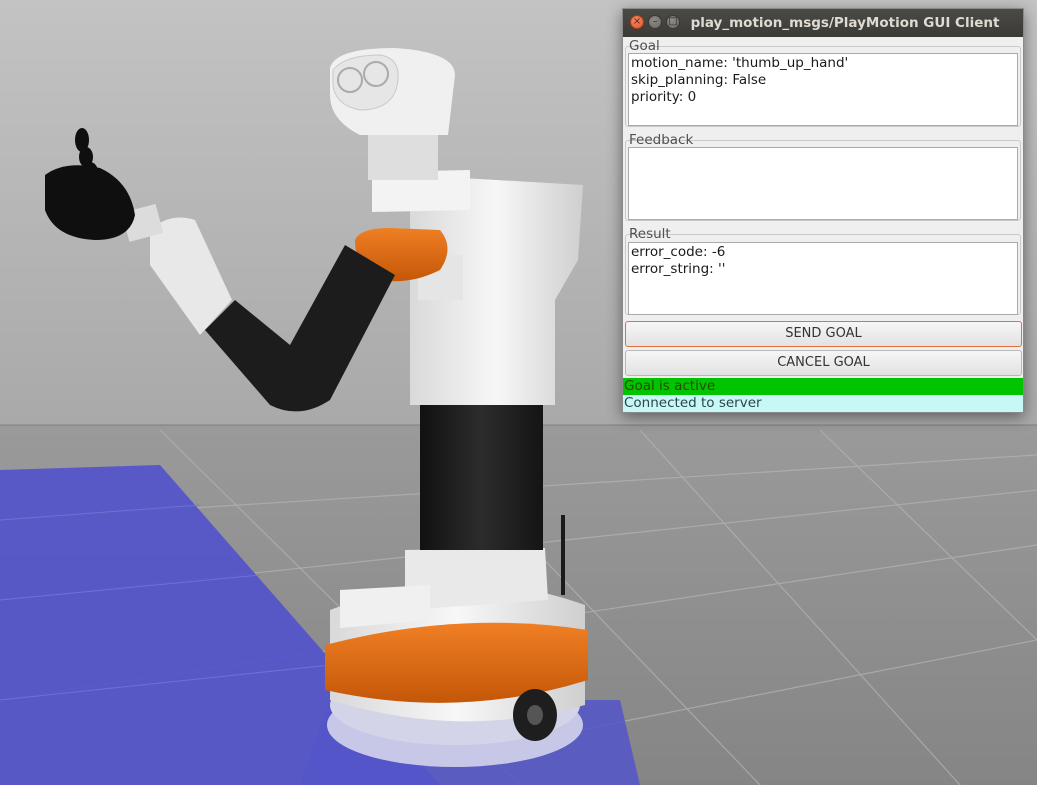  What do you see at coordinates (661, 140) in the screenshot?
I see `feedback-label: Feedback` at bounding box center [661, 140].